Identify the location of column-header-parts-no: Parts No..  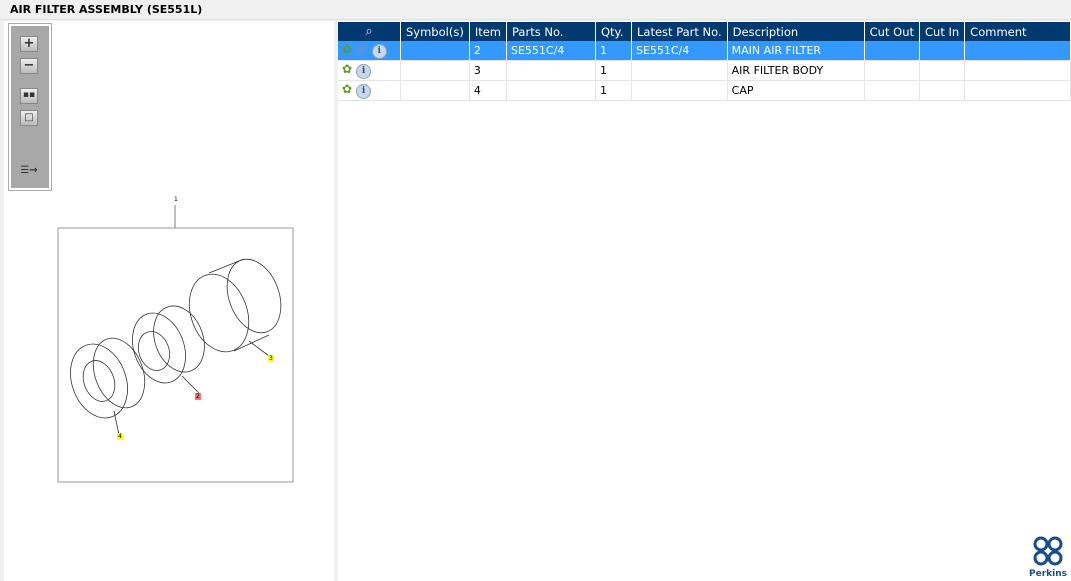
(551, 31).